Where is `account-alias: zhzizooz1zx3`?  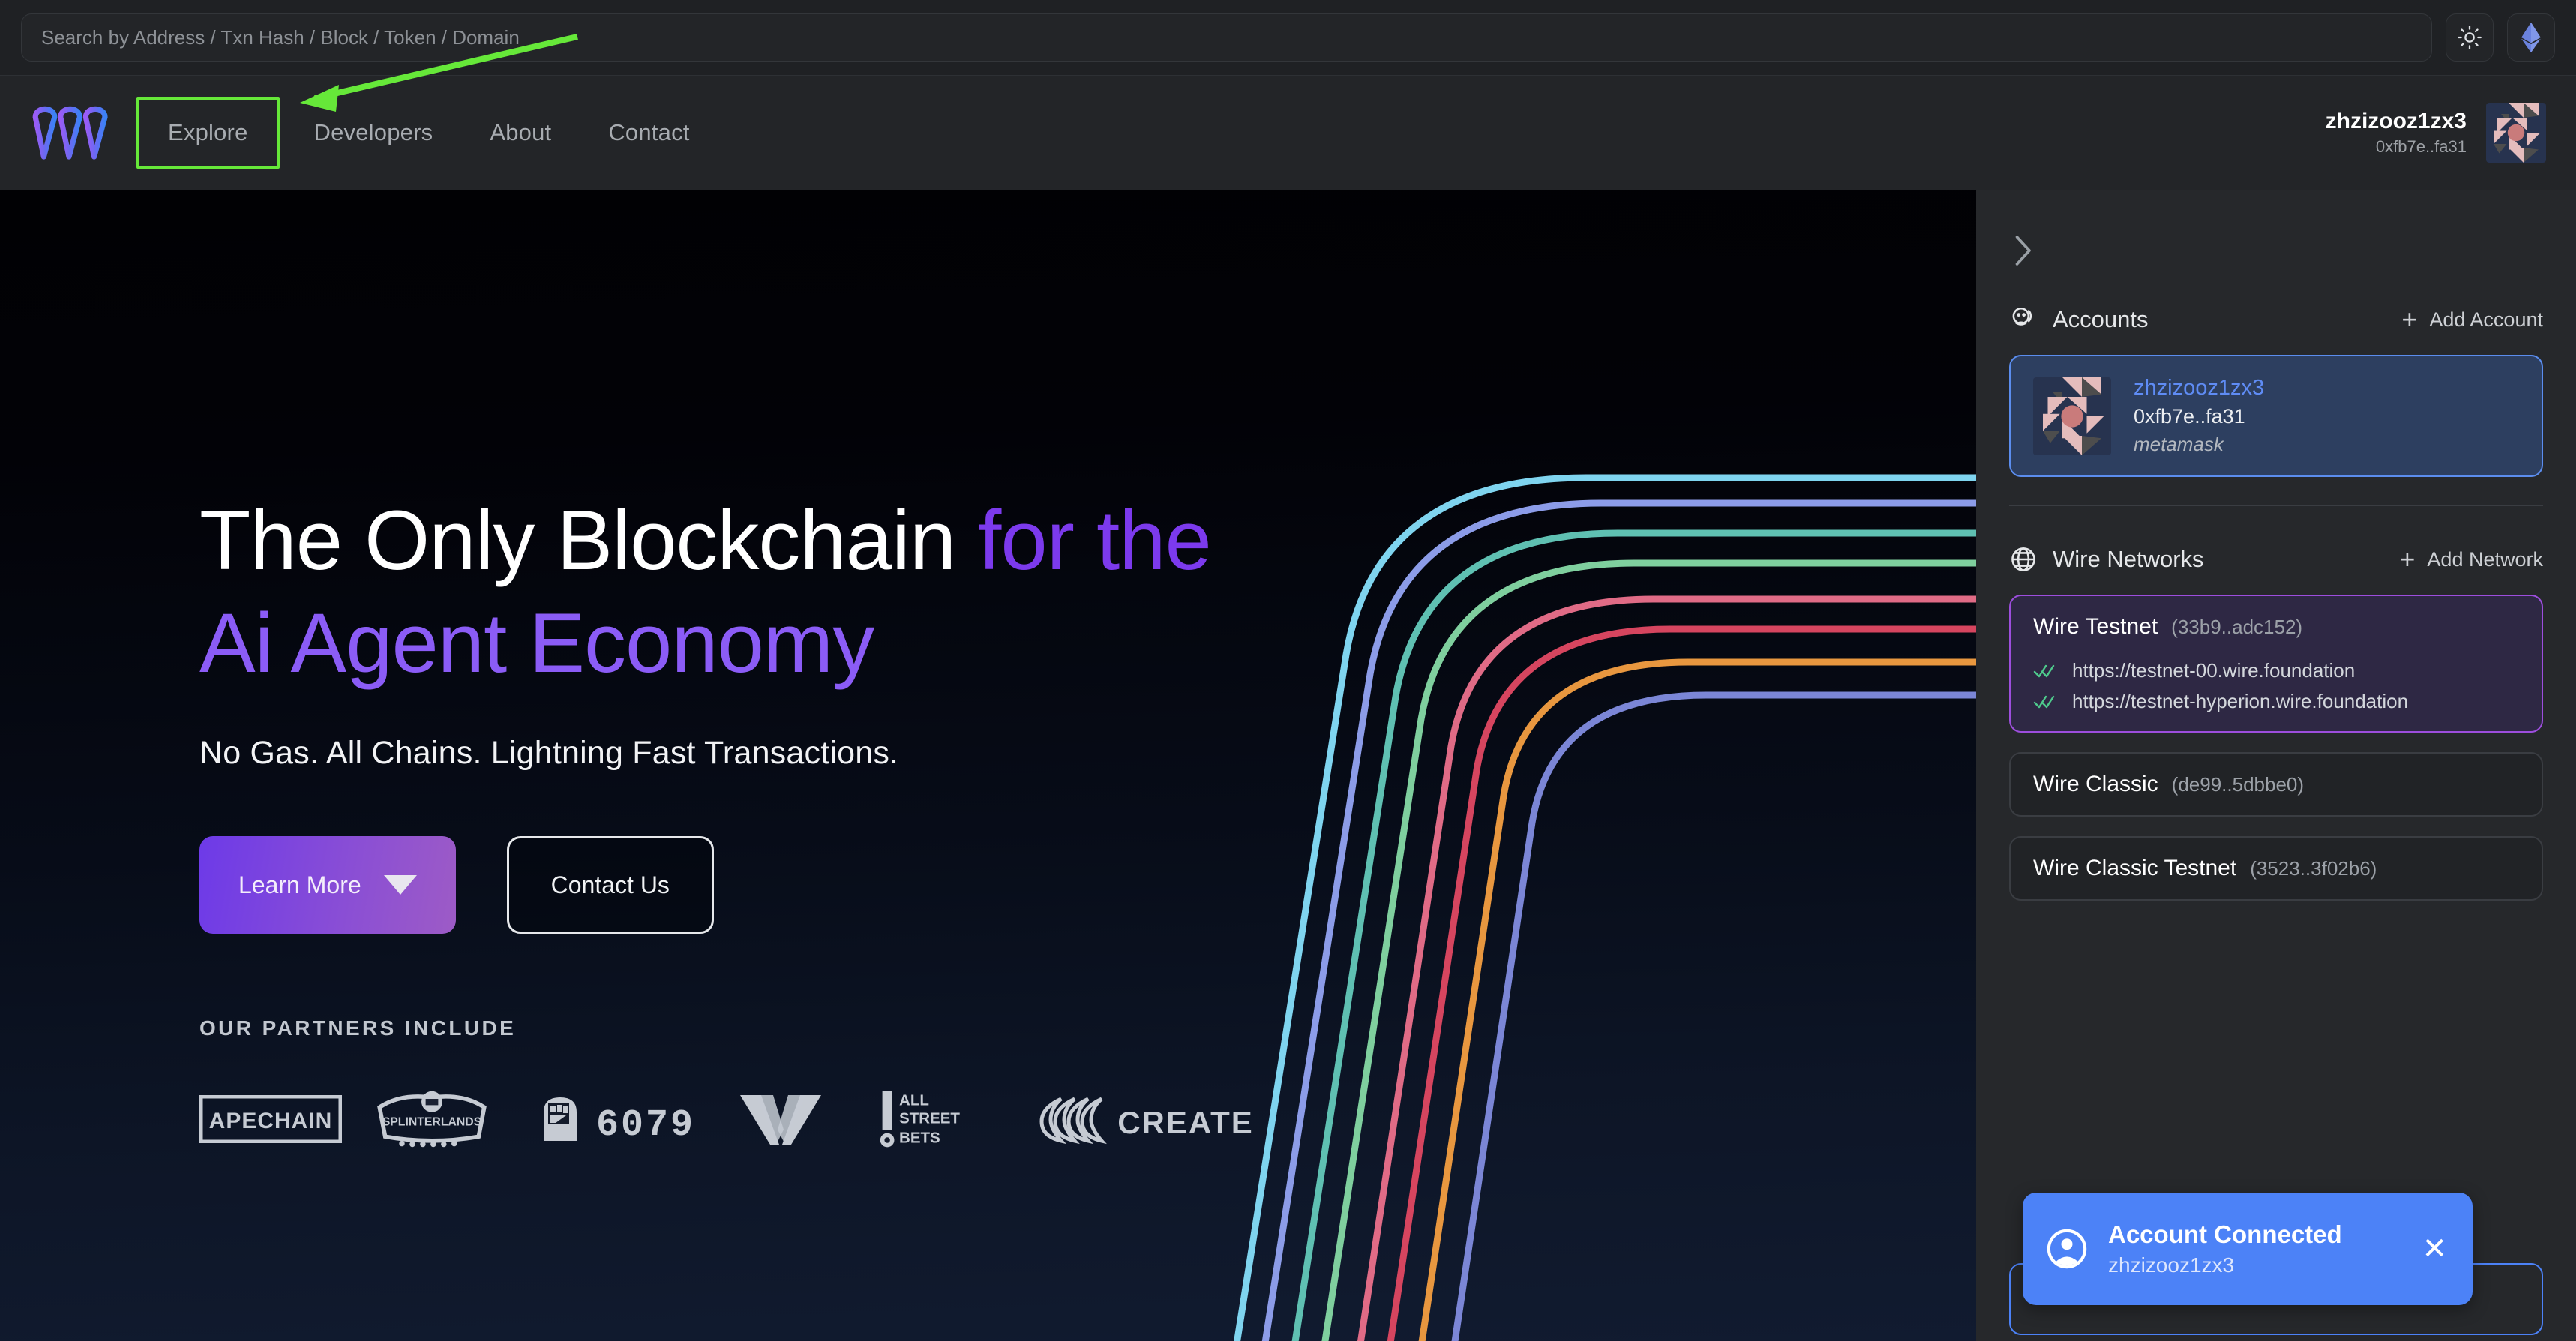 account-alias: zhzizooz1zx3 is located at coordinates (2200, 388).